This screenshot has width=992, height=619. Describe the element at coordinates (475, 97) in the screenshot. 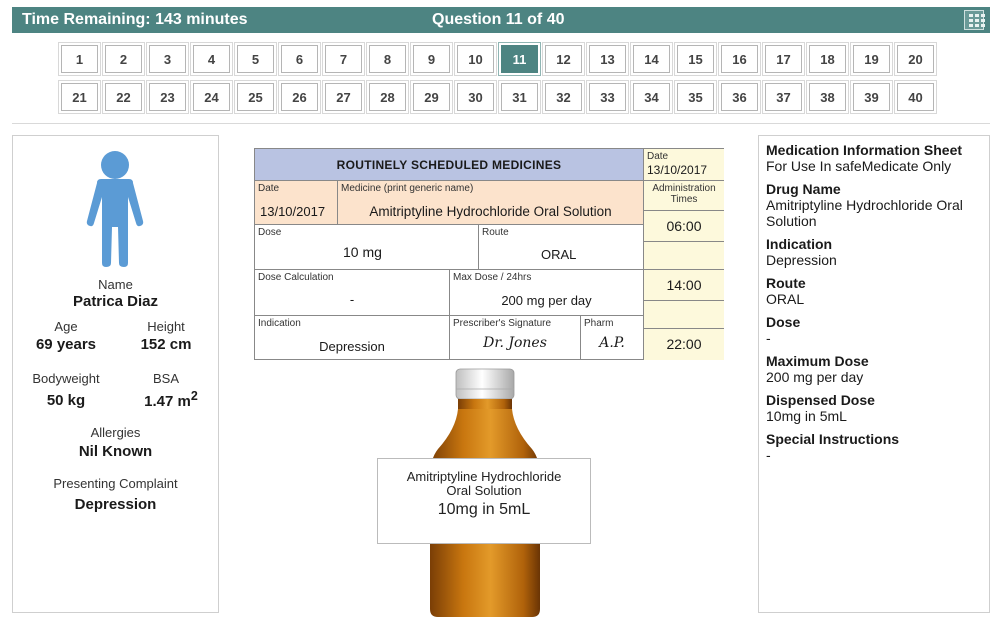

I see `question-button-30: 30` at that location.